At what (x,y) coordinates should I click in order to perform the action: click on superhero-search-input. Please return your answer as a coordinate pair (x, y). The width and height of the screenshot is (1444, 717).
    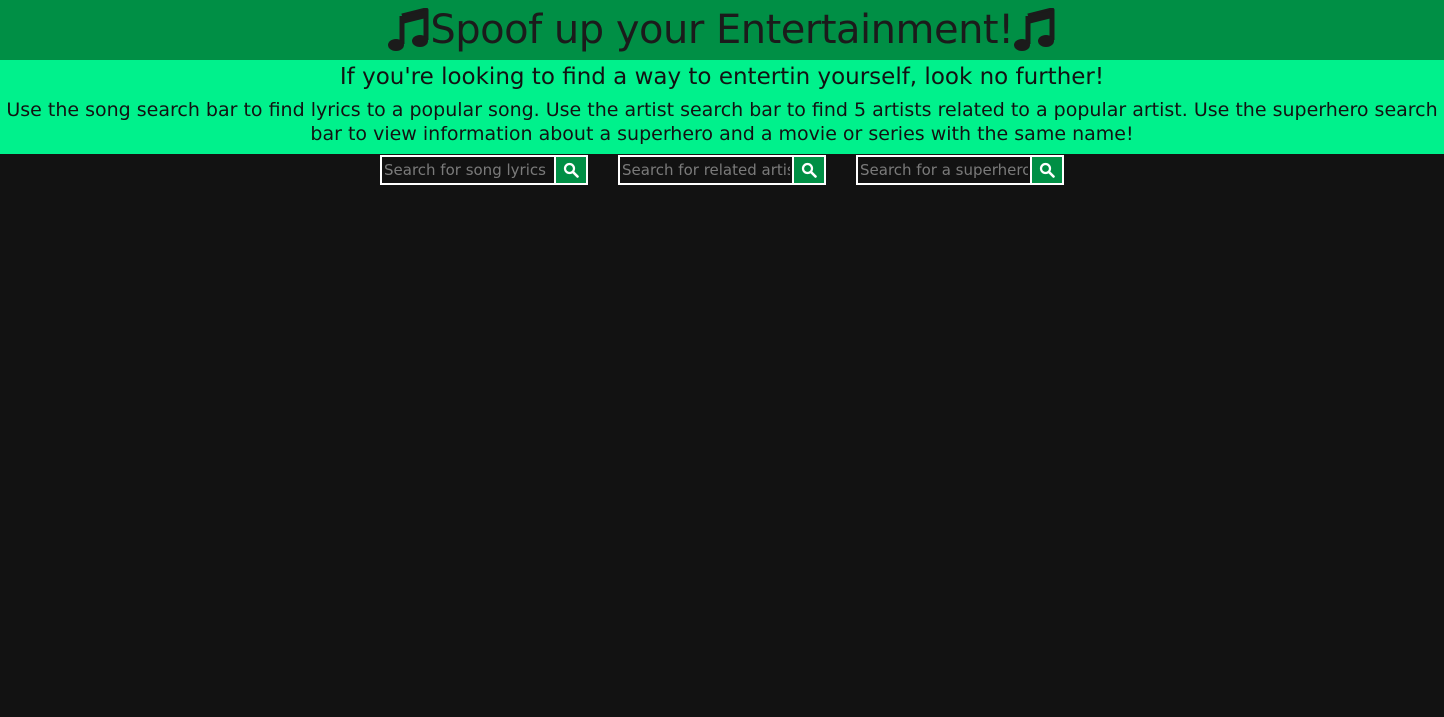
    Looking at the image, I should click on (944, 170).